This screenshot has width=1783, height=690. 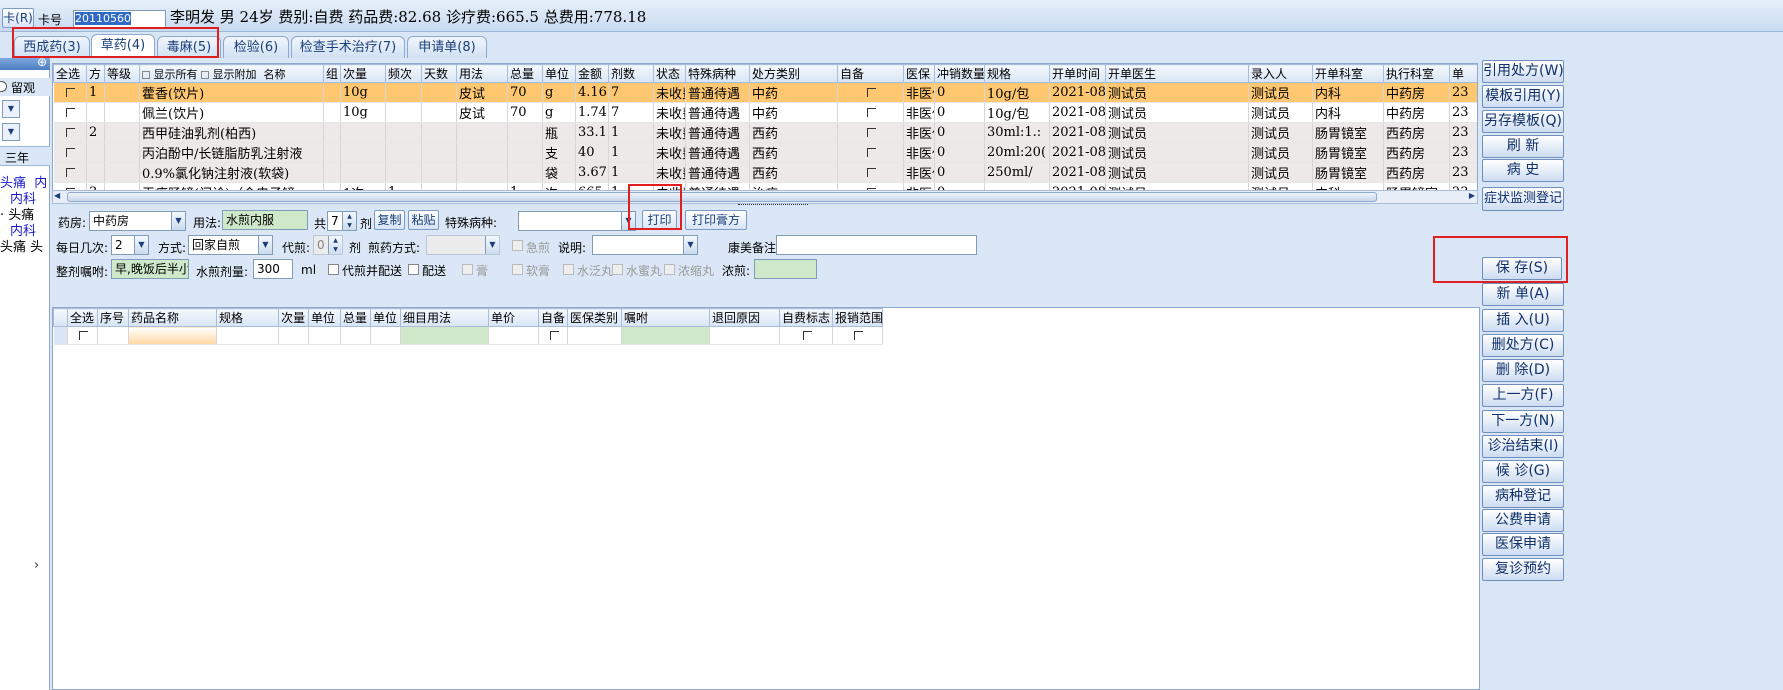 What do you see at coordinates (230, 245) in the screenshot?
I see `method-select: 回家自煎 ▼` at bounding box center [230, 245].